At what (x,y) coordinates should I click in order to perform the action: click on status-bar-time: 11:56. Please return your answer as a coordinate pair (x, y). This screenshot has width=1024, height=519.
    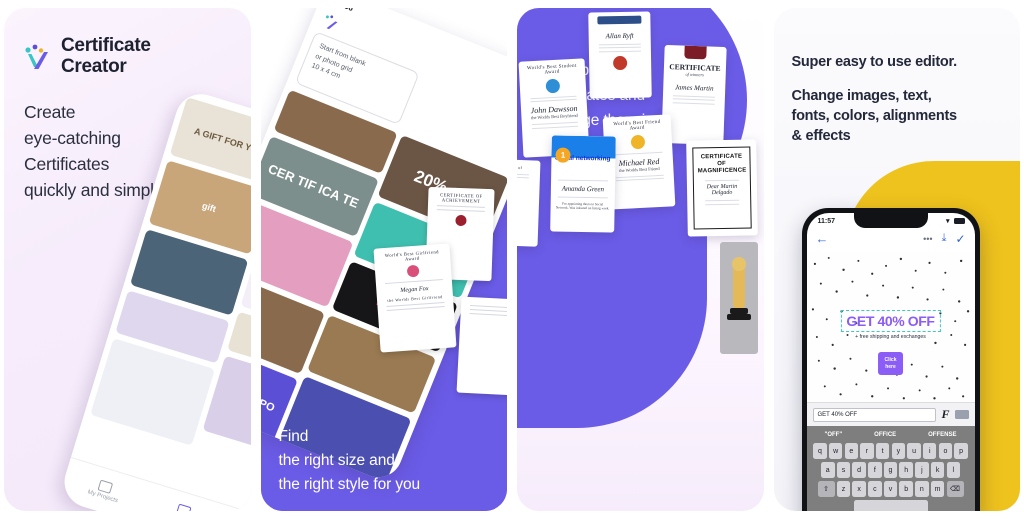
    Looking at the image, I should click on (343, 10).